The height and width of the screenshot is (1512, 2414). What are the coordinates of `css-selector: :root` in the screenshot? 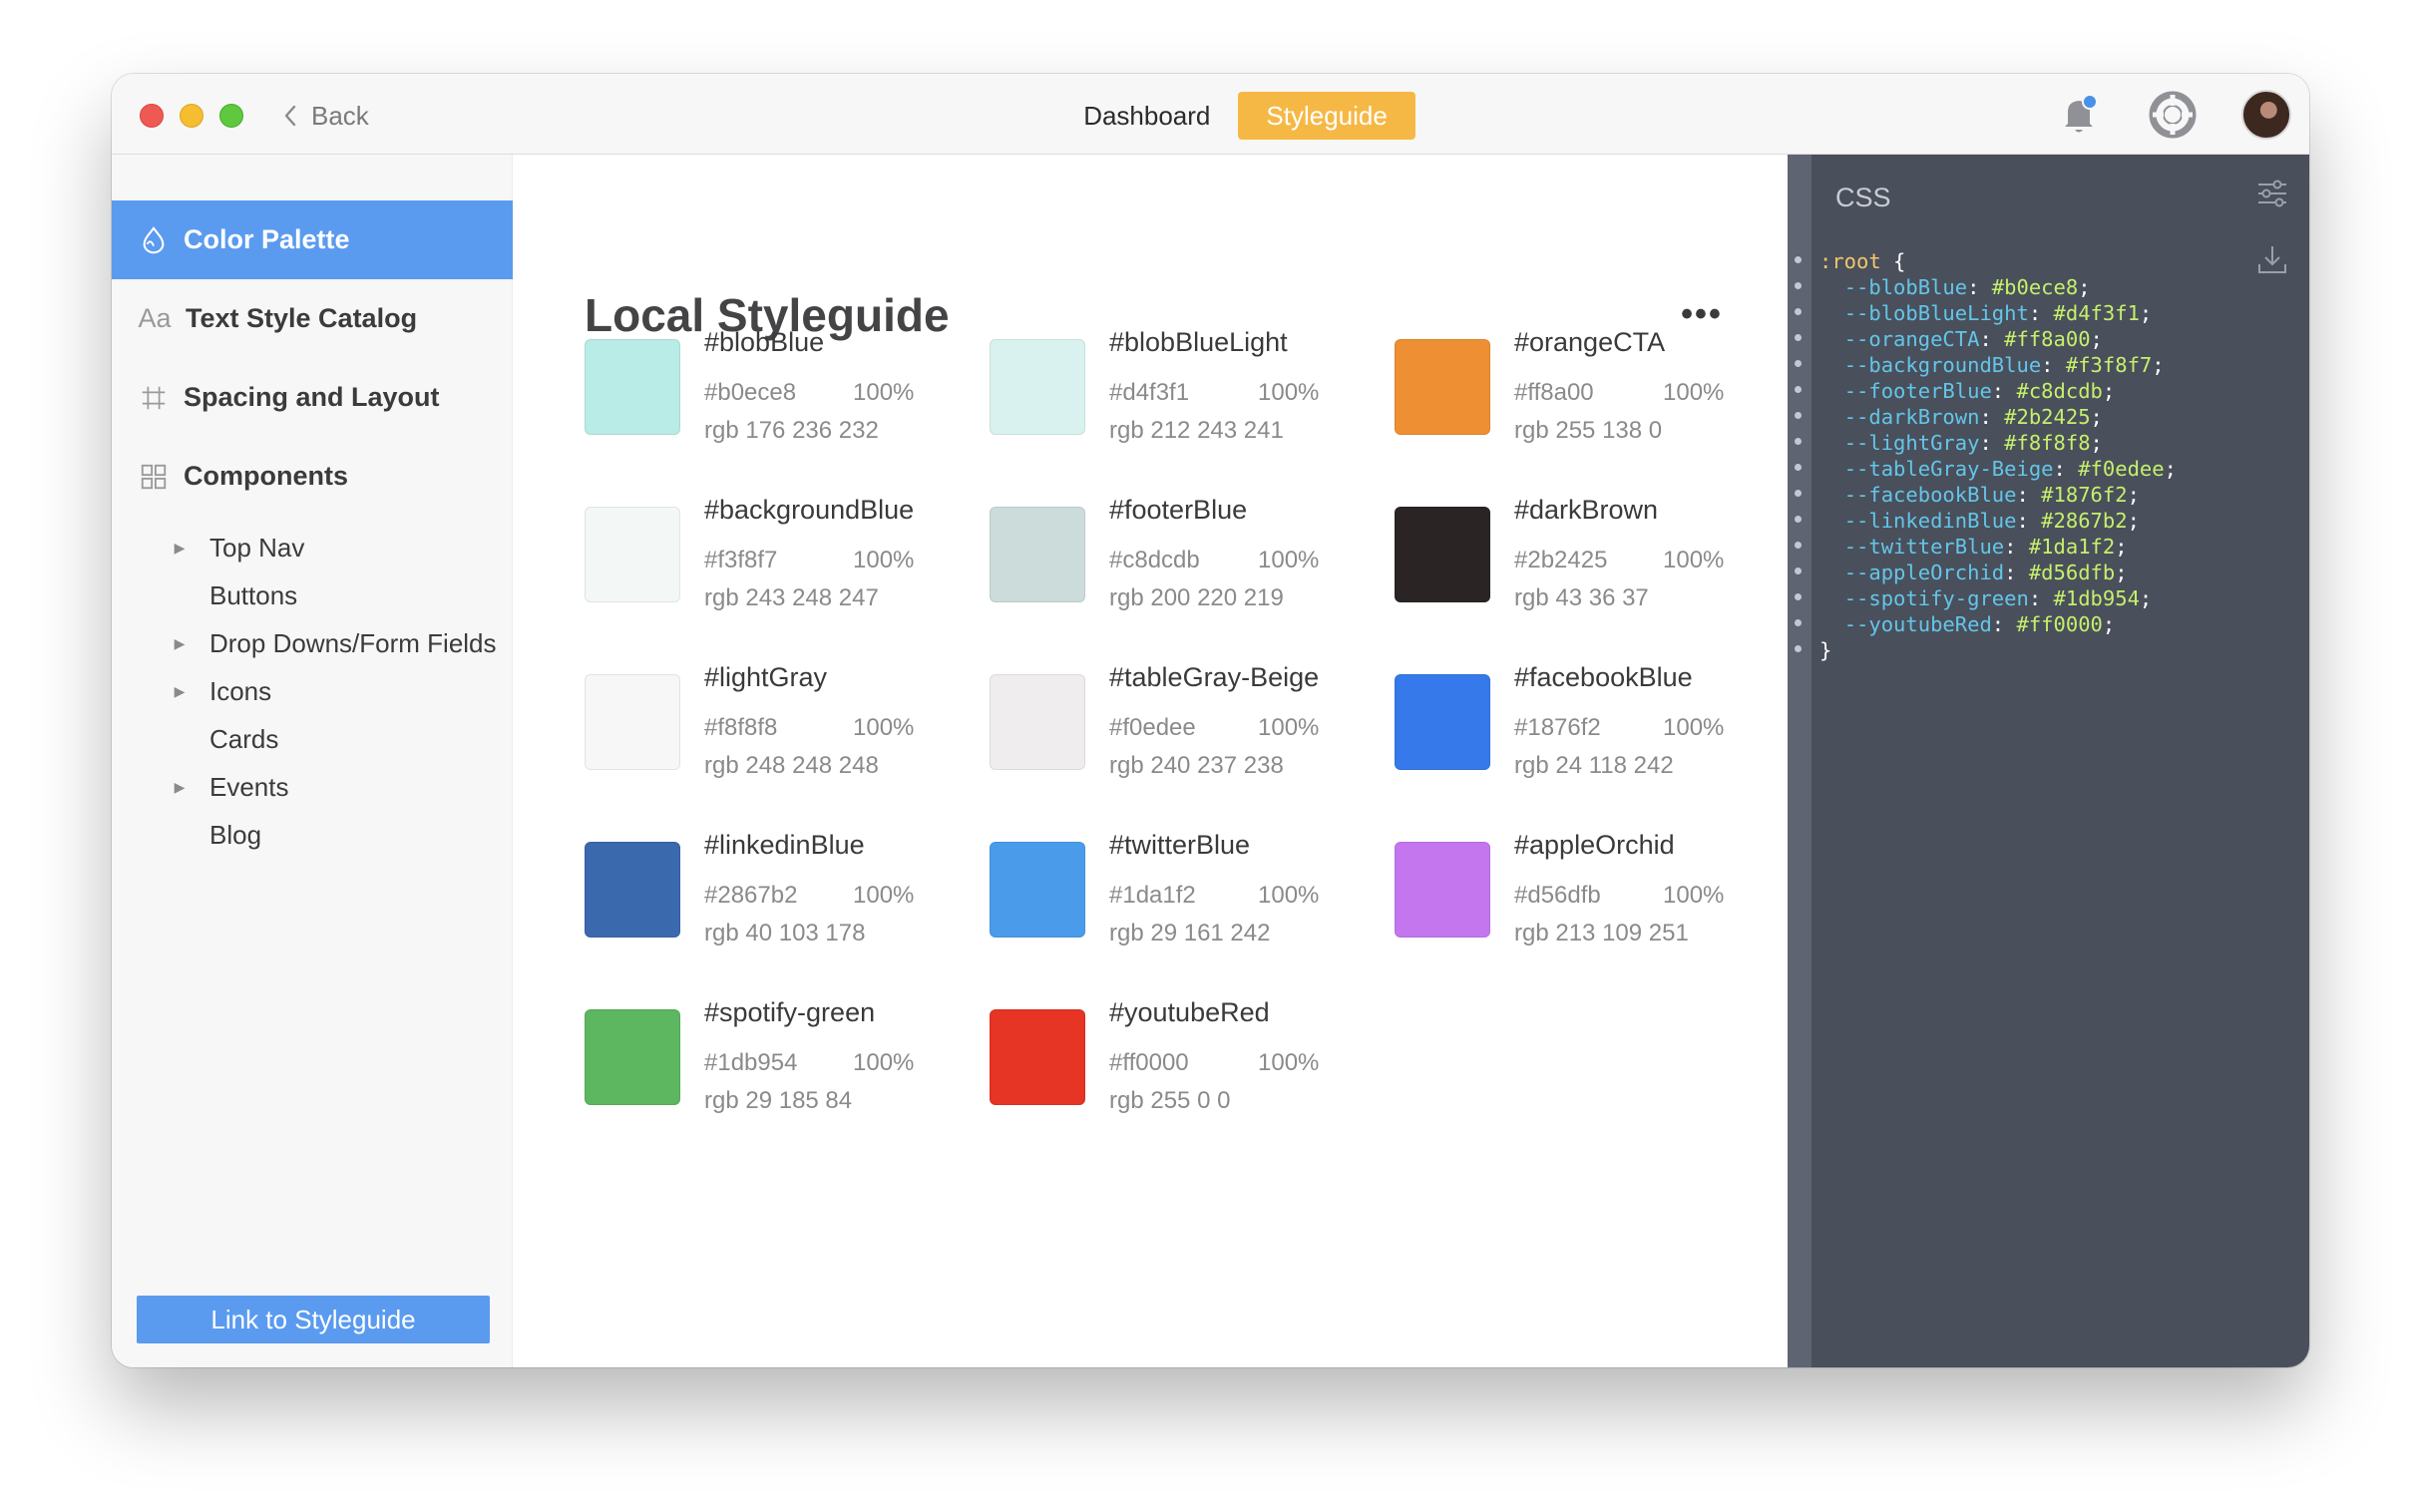 It's located at (1850, 261).